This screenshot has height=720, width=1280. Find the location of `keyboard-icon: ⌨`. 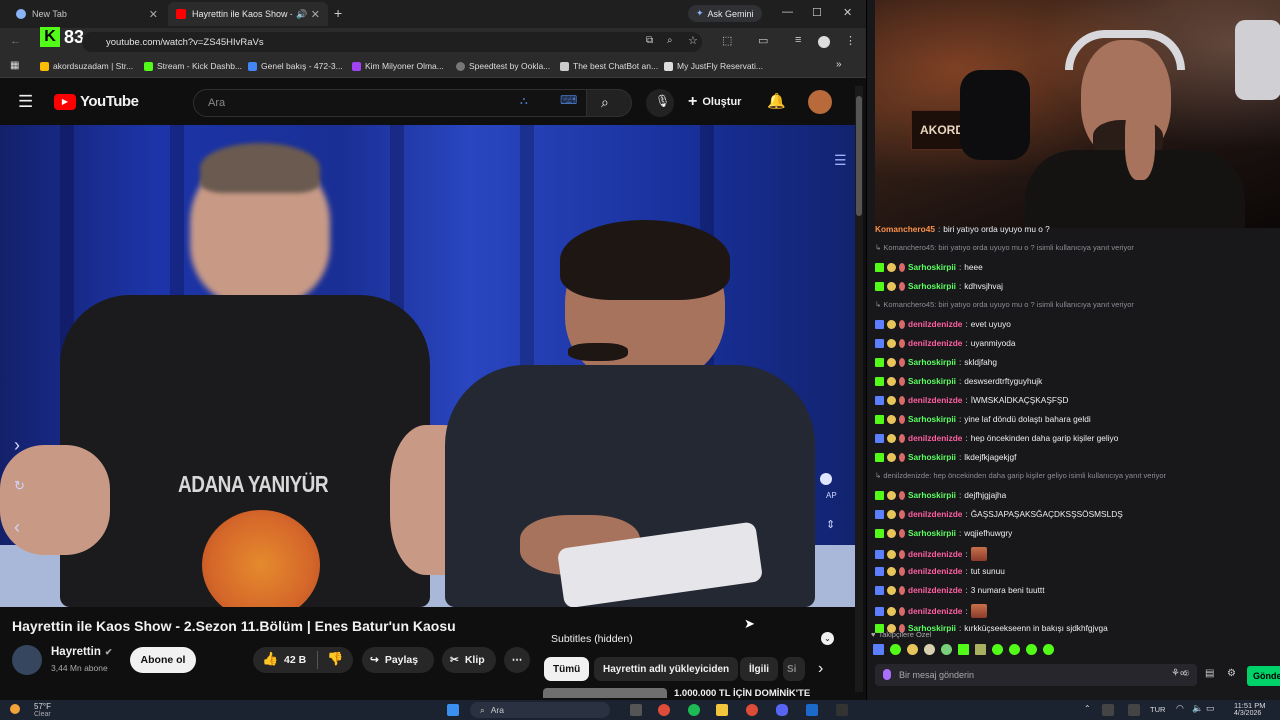

keyboard-icon: ⌨ is located at coordinates (568, 100).